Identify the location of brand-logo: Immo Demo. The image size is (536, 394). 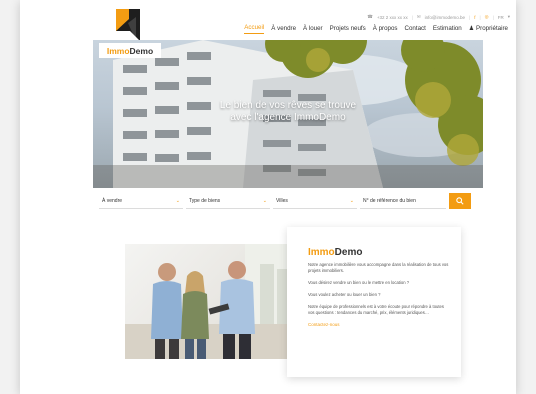
(130, 50).